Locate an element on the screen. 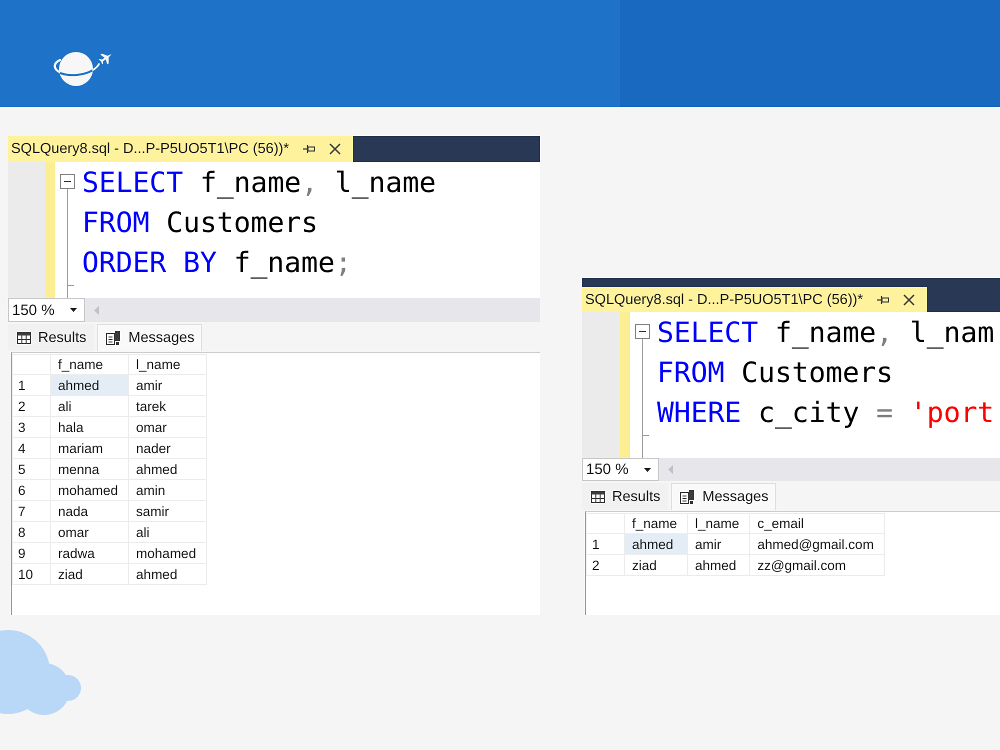 The image size is (1000, 750). row-number: 8 is located at coordinates (31, 532).